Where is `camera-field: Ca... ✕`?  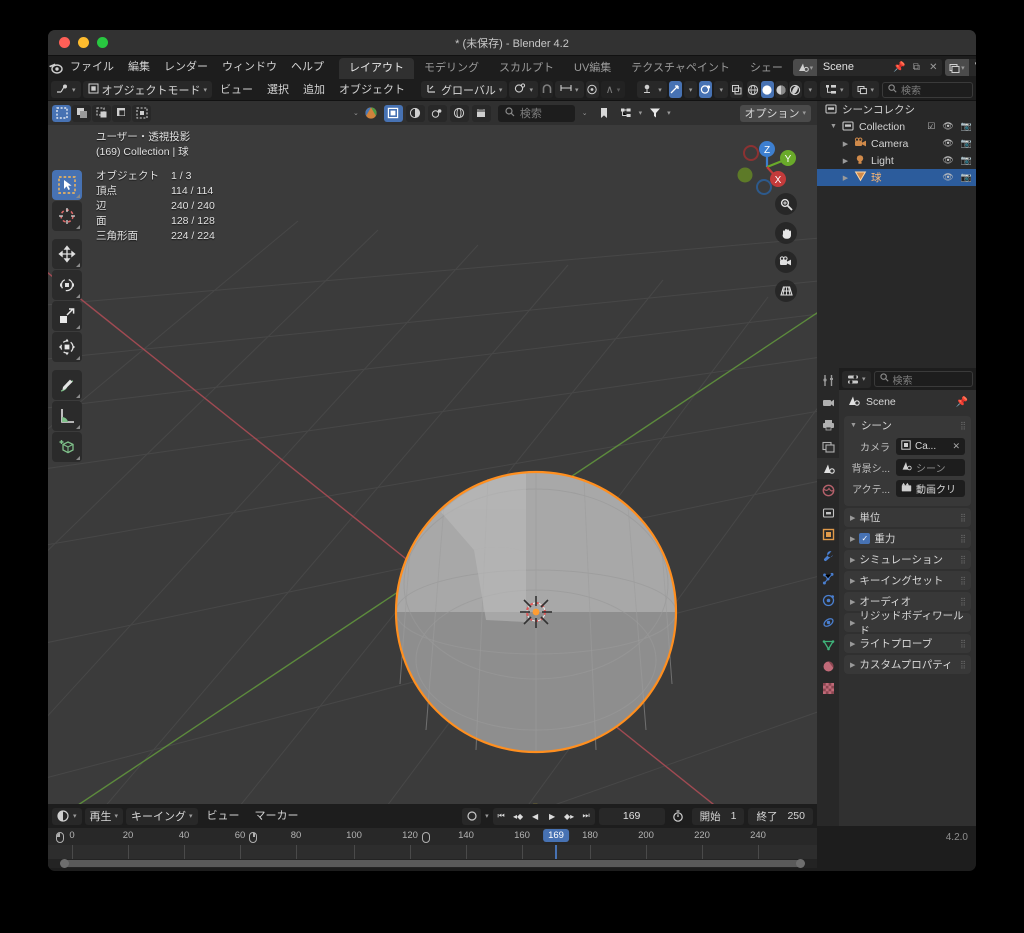
camera-field: Ca... ✕ is located at coordinates (930, 446).